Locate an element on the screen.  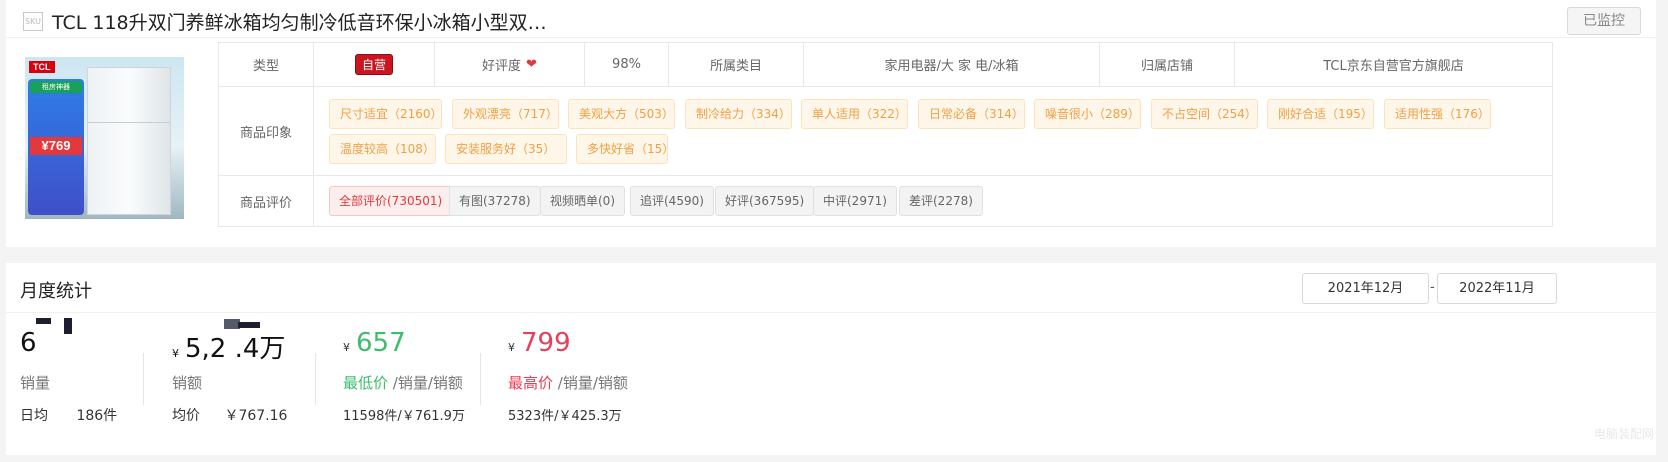
impression-tag: 适用性强（176） is located at coordinates (1437, 114).